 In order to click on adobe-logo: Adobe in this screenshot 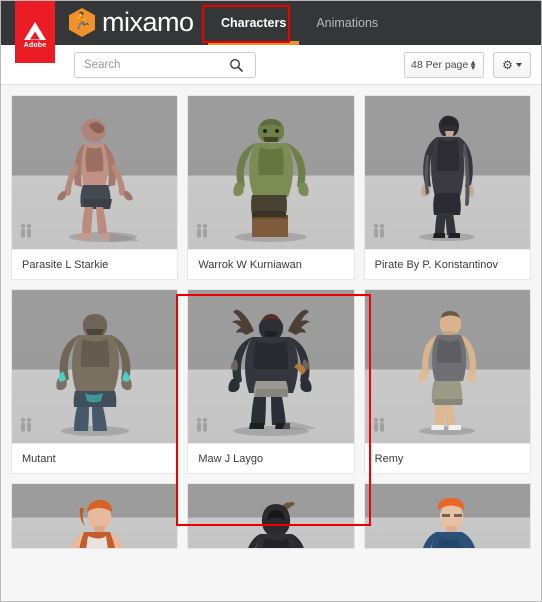, I will do `click(35, 32)`.